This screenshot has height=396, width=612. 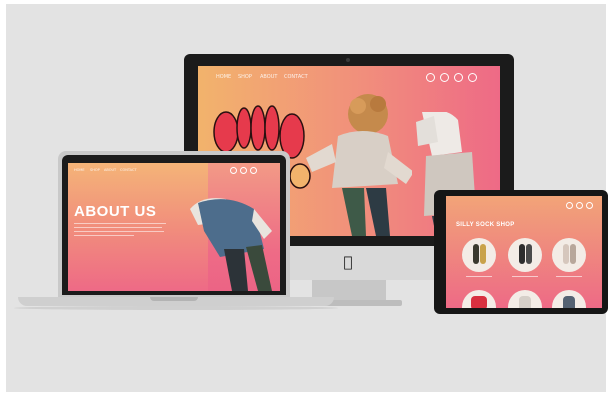 I want to click on imac-nav-contact: CONTACT, so click(x=296, y=77).